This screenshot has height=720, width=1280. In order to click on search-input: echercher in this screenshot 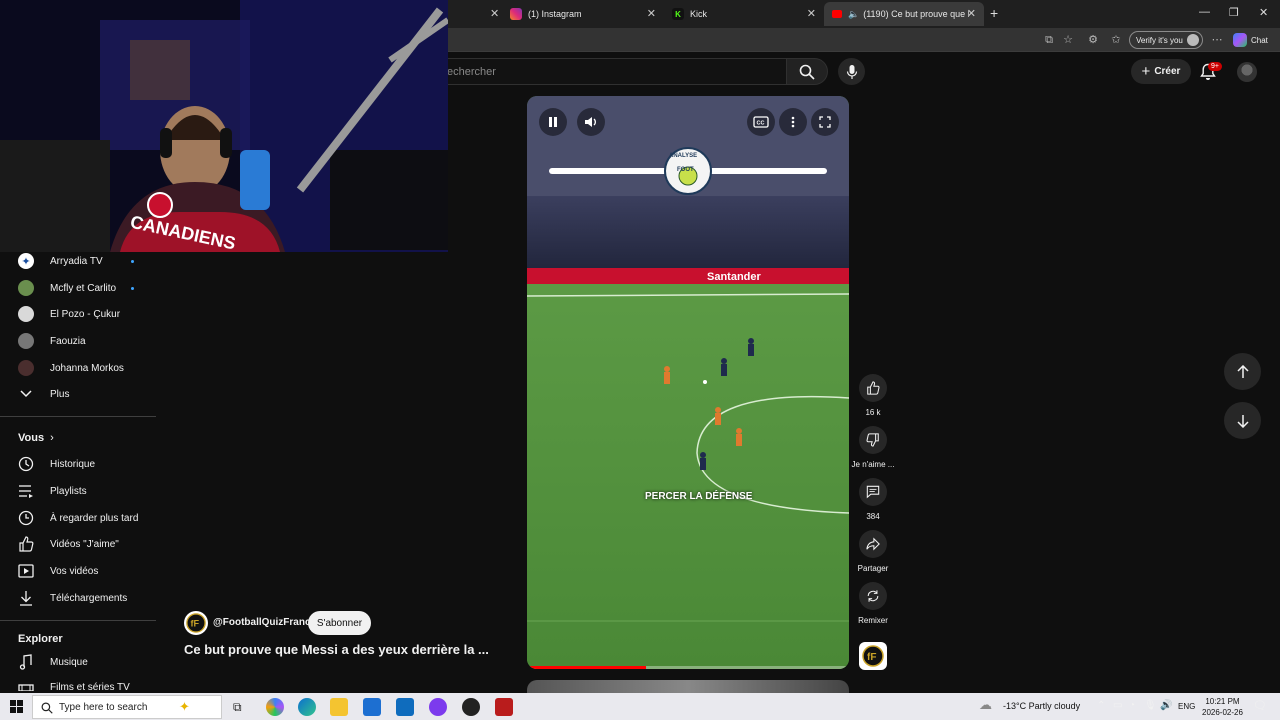, I will do `click(613, 71)`.